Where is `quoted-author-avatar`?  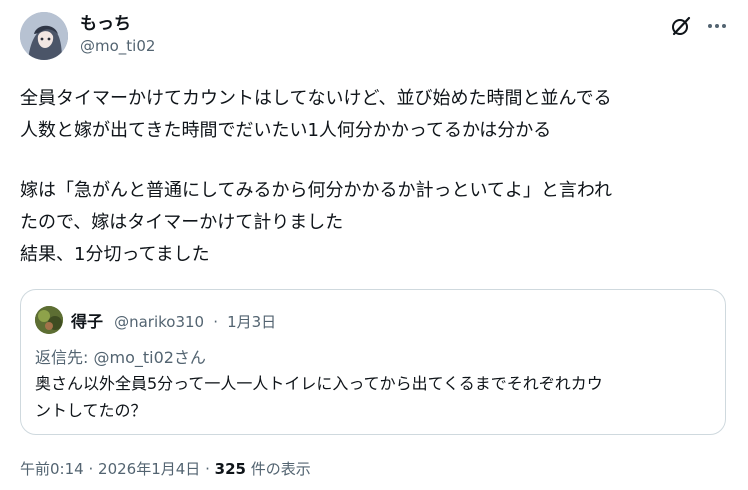
quoted-author-avatar is located at coordinates (49, 320).